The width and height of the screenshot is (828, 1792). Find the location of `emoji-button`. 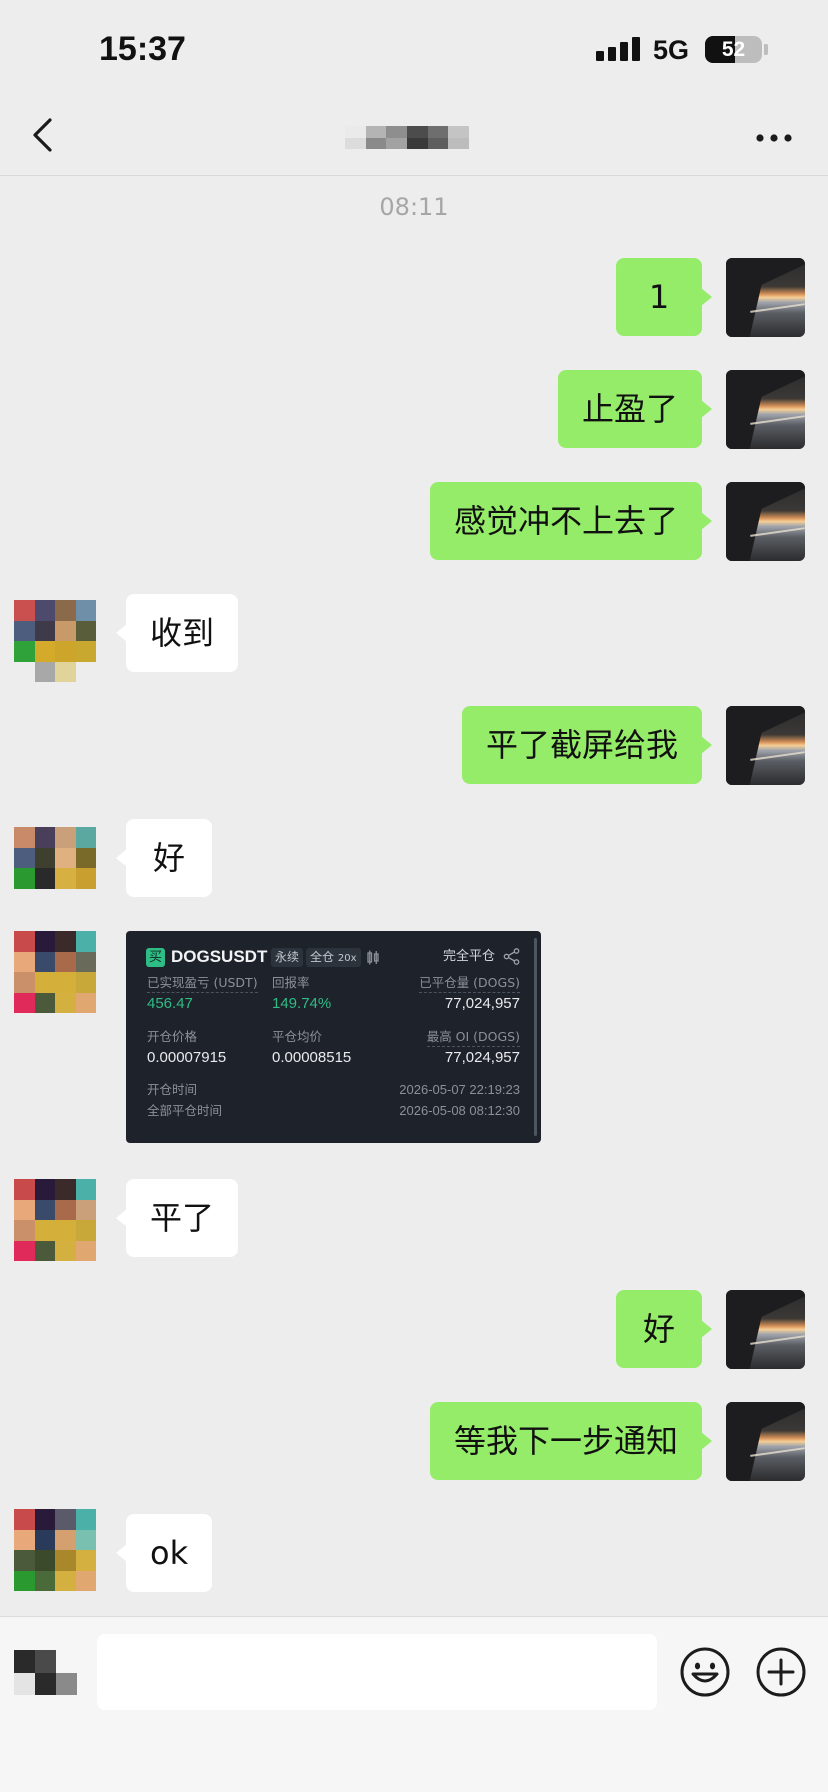

emoji-button is located at coordinates (705, 1672).